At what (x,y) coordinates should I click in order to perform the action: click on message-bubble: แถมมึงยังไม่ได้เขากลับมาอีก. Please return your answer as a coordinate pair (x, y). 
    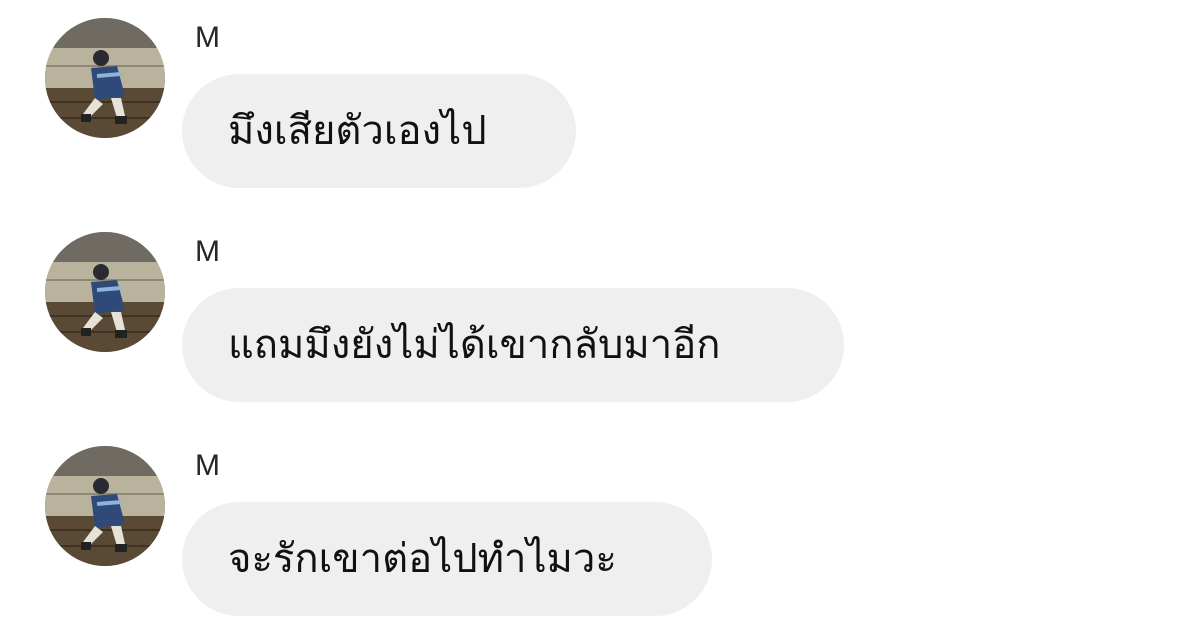
    Looking at the image, I should click on (513, 345).